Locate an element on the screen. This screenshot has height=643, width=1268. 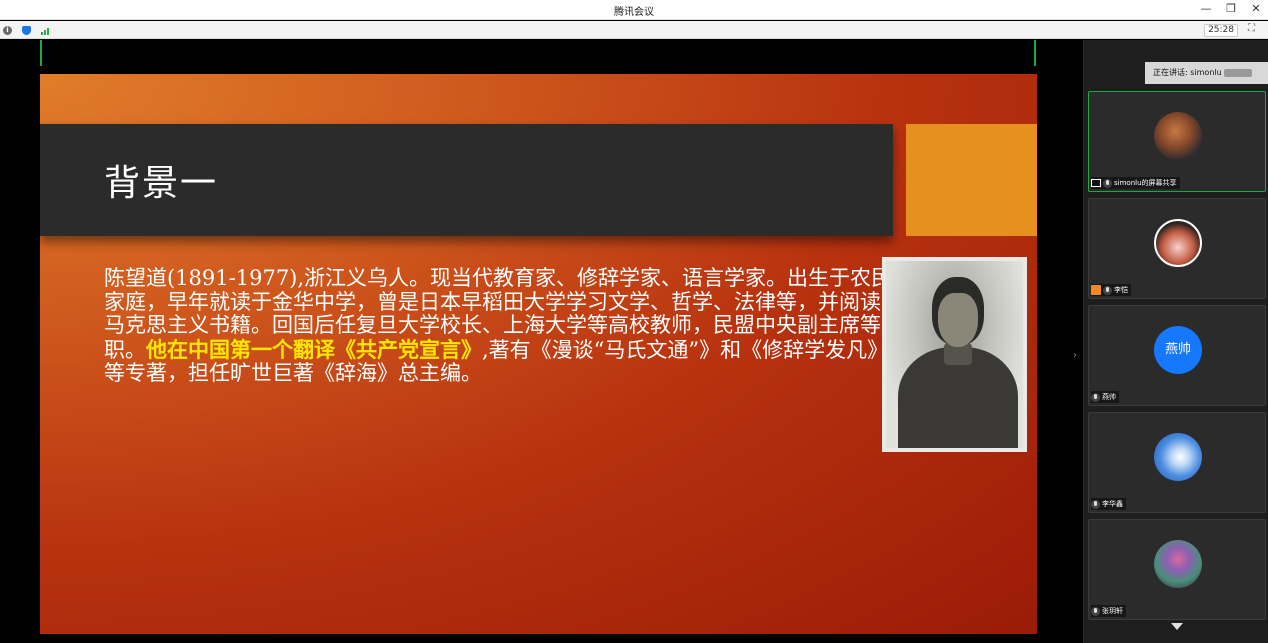
participant-tile: simonlu的屏幕共享 is located at coordinates (1177, 141).